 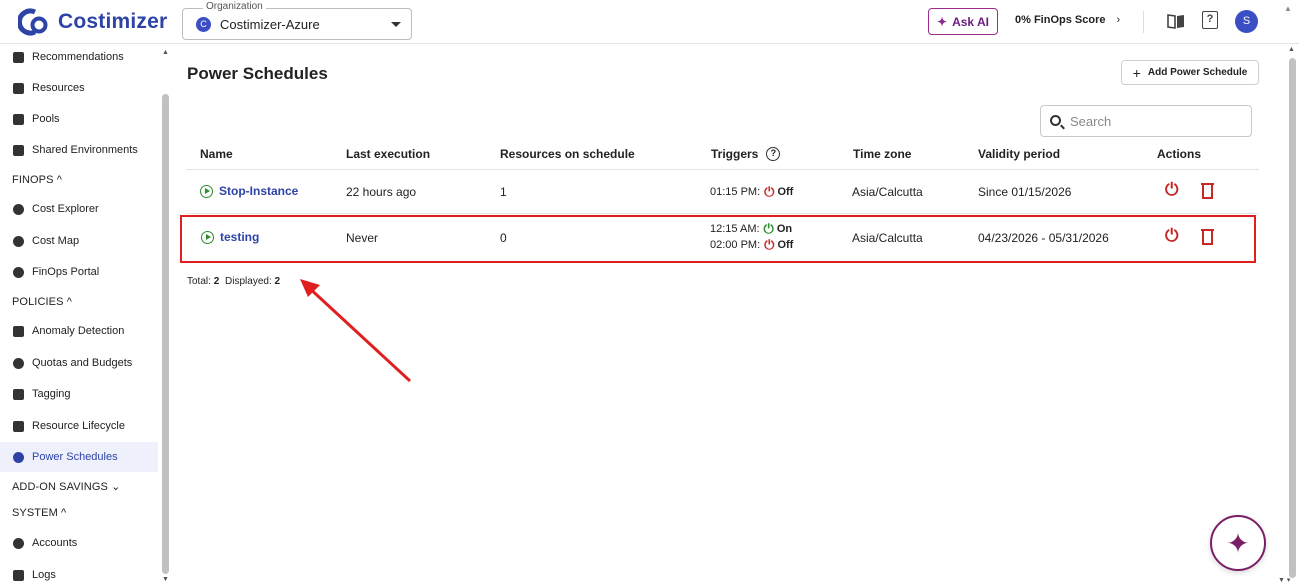 I want to click on sidebar-item-recommendations: Recommendations, so click(x=79, y=57).